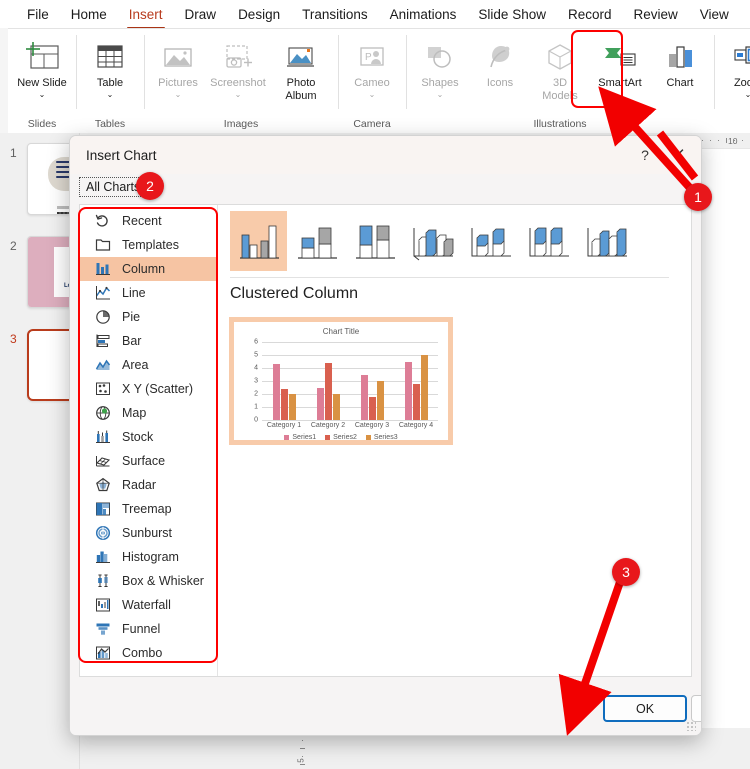 This screenshot has width=750, height=769. Describe the element at coordinates (121, 155) in the screenshot. I see `dialog-title: Insert Chart` at that location.